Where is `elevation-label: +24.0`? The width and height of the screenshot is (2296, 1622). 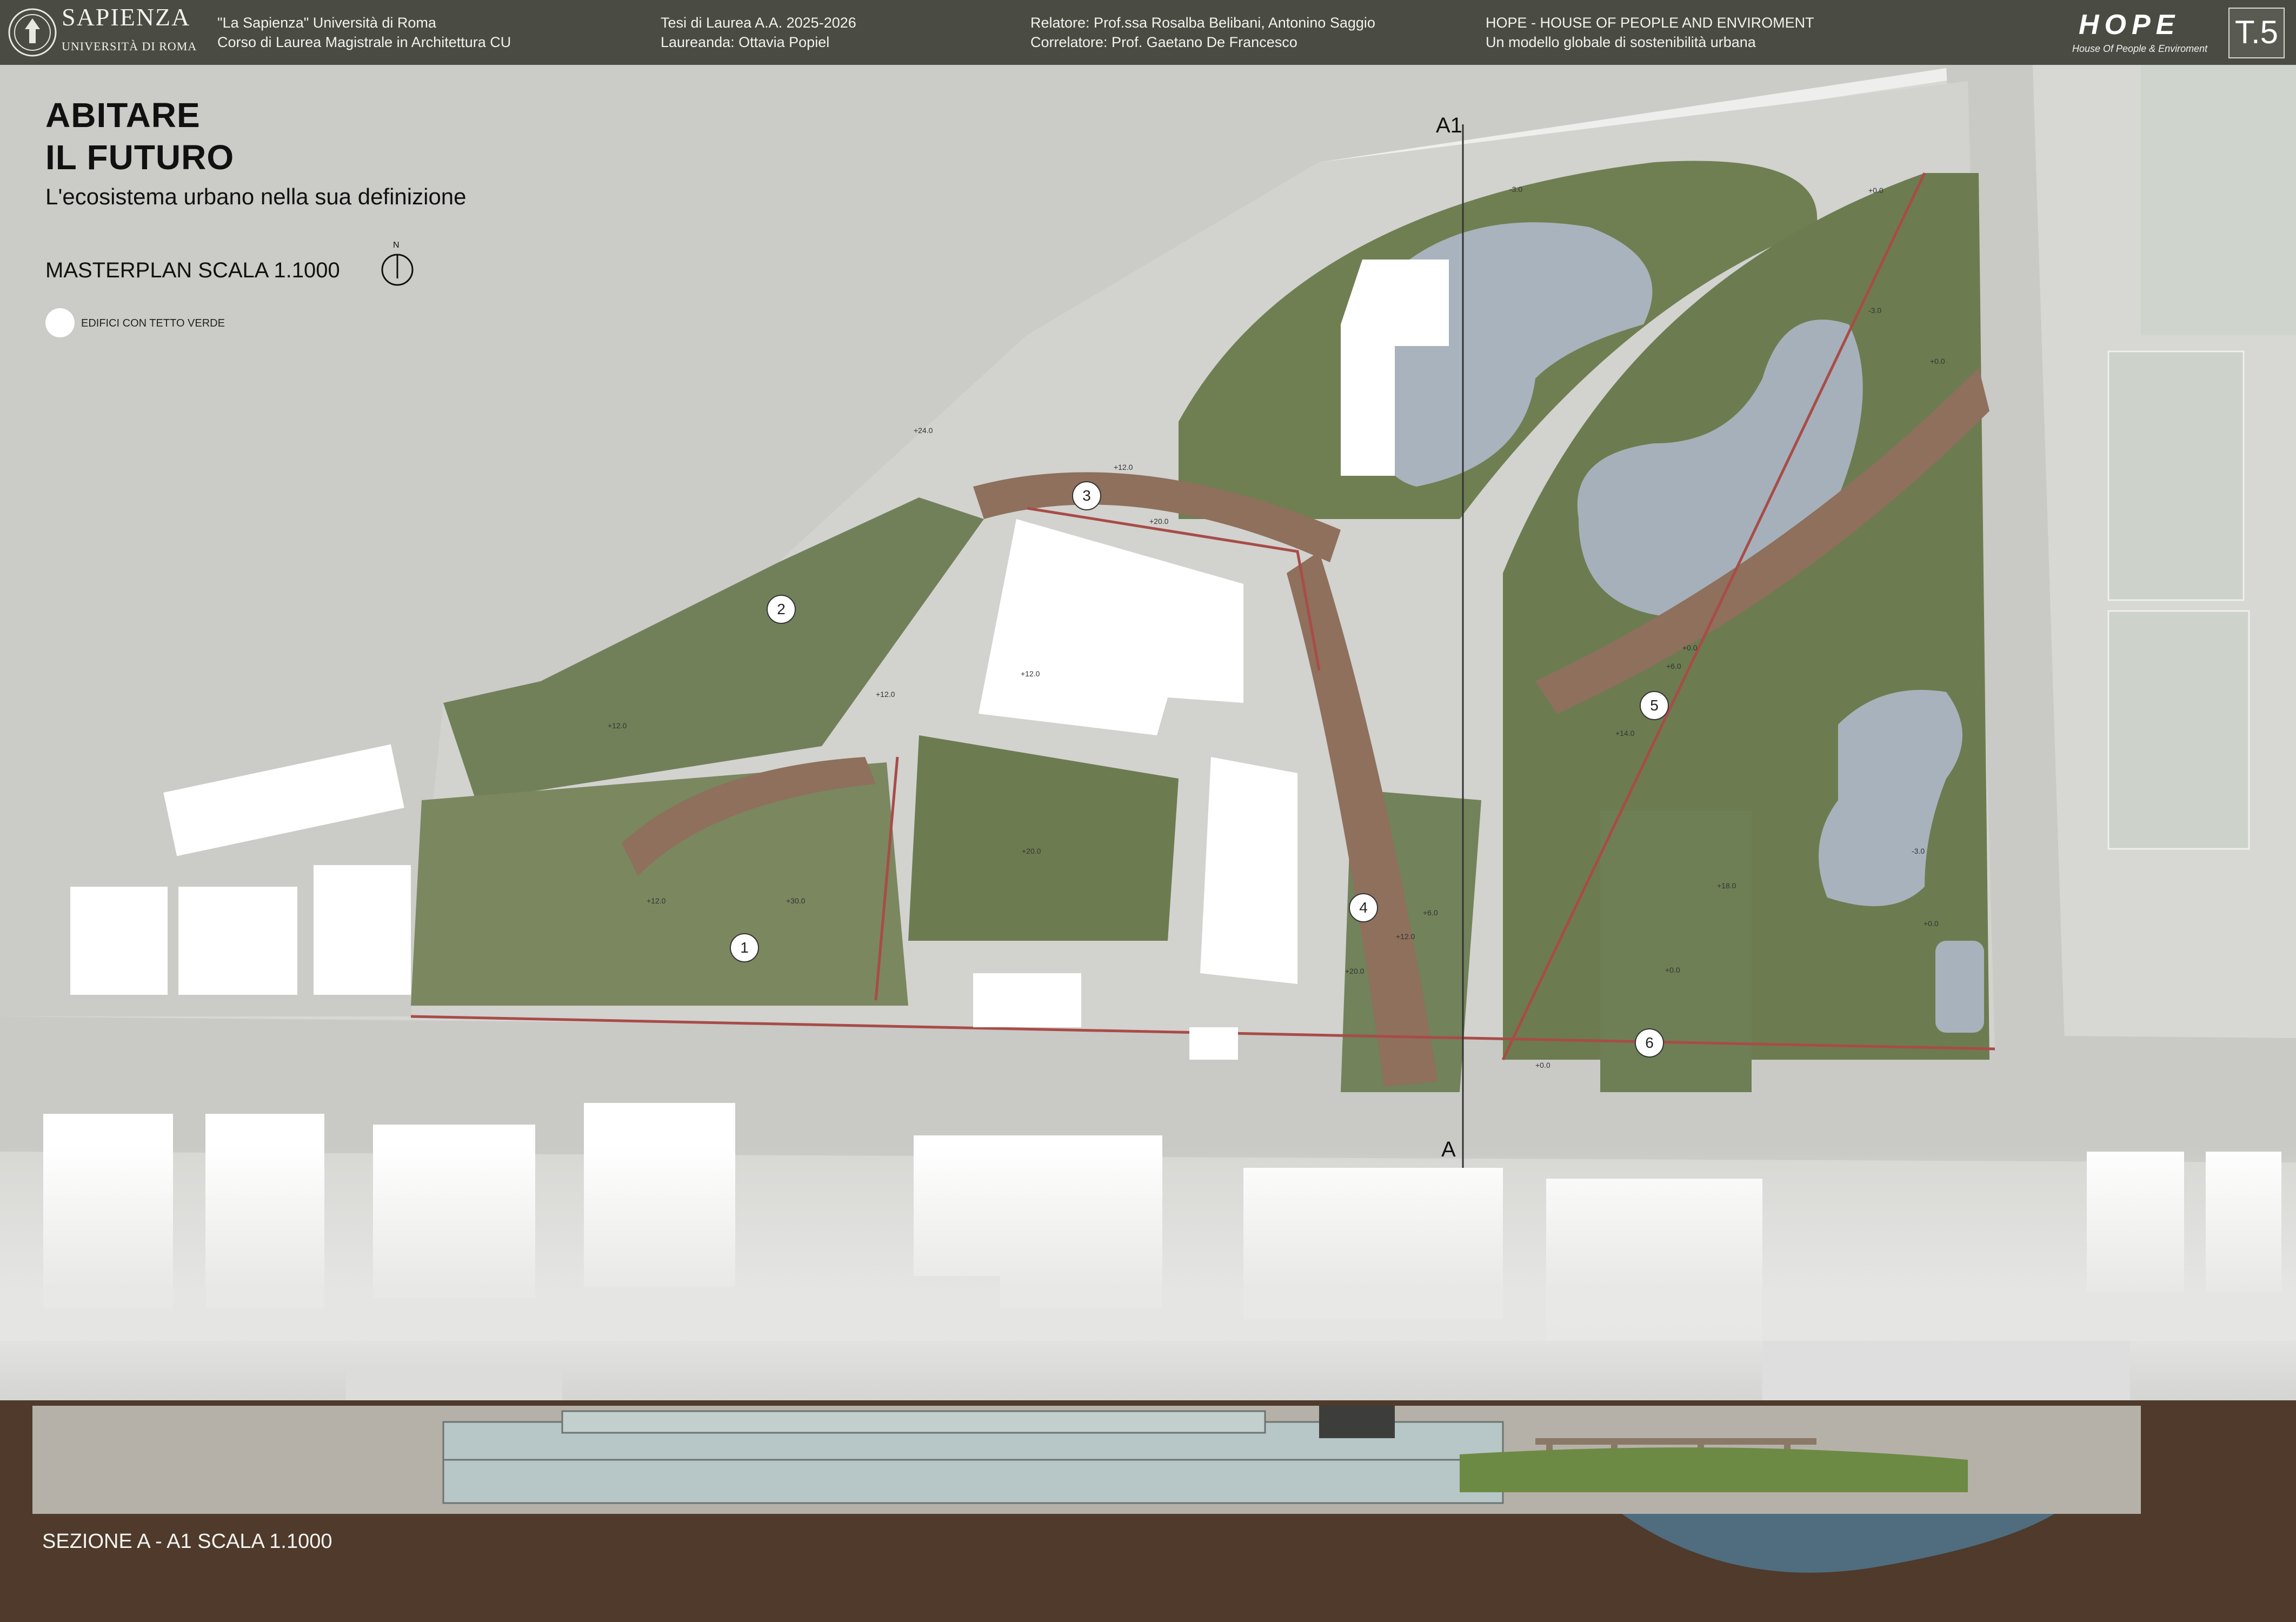
elevation-label: +24.0 is located at coordinates (924, 430).